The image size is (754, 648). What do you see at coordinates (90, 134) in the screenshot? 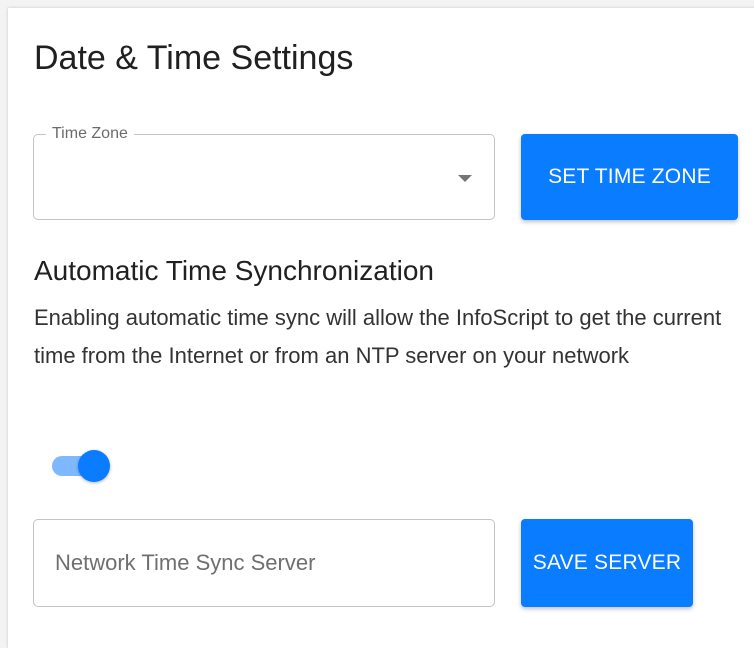
I see `time-zone-label: Time Zone` at bounding box center [90, 134].